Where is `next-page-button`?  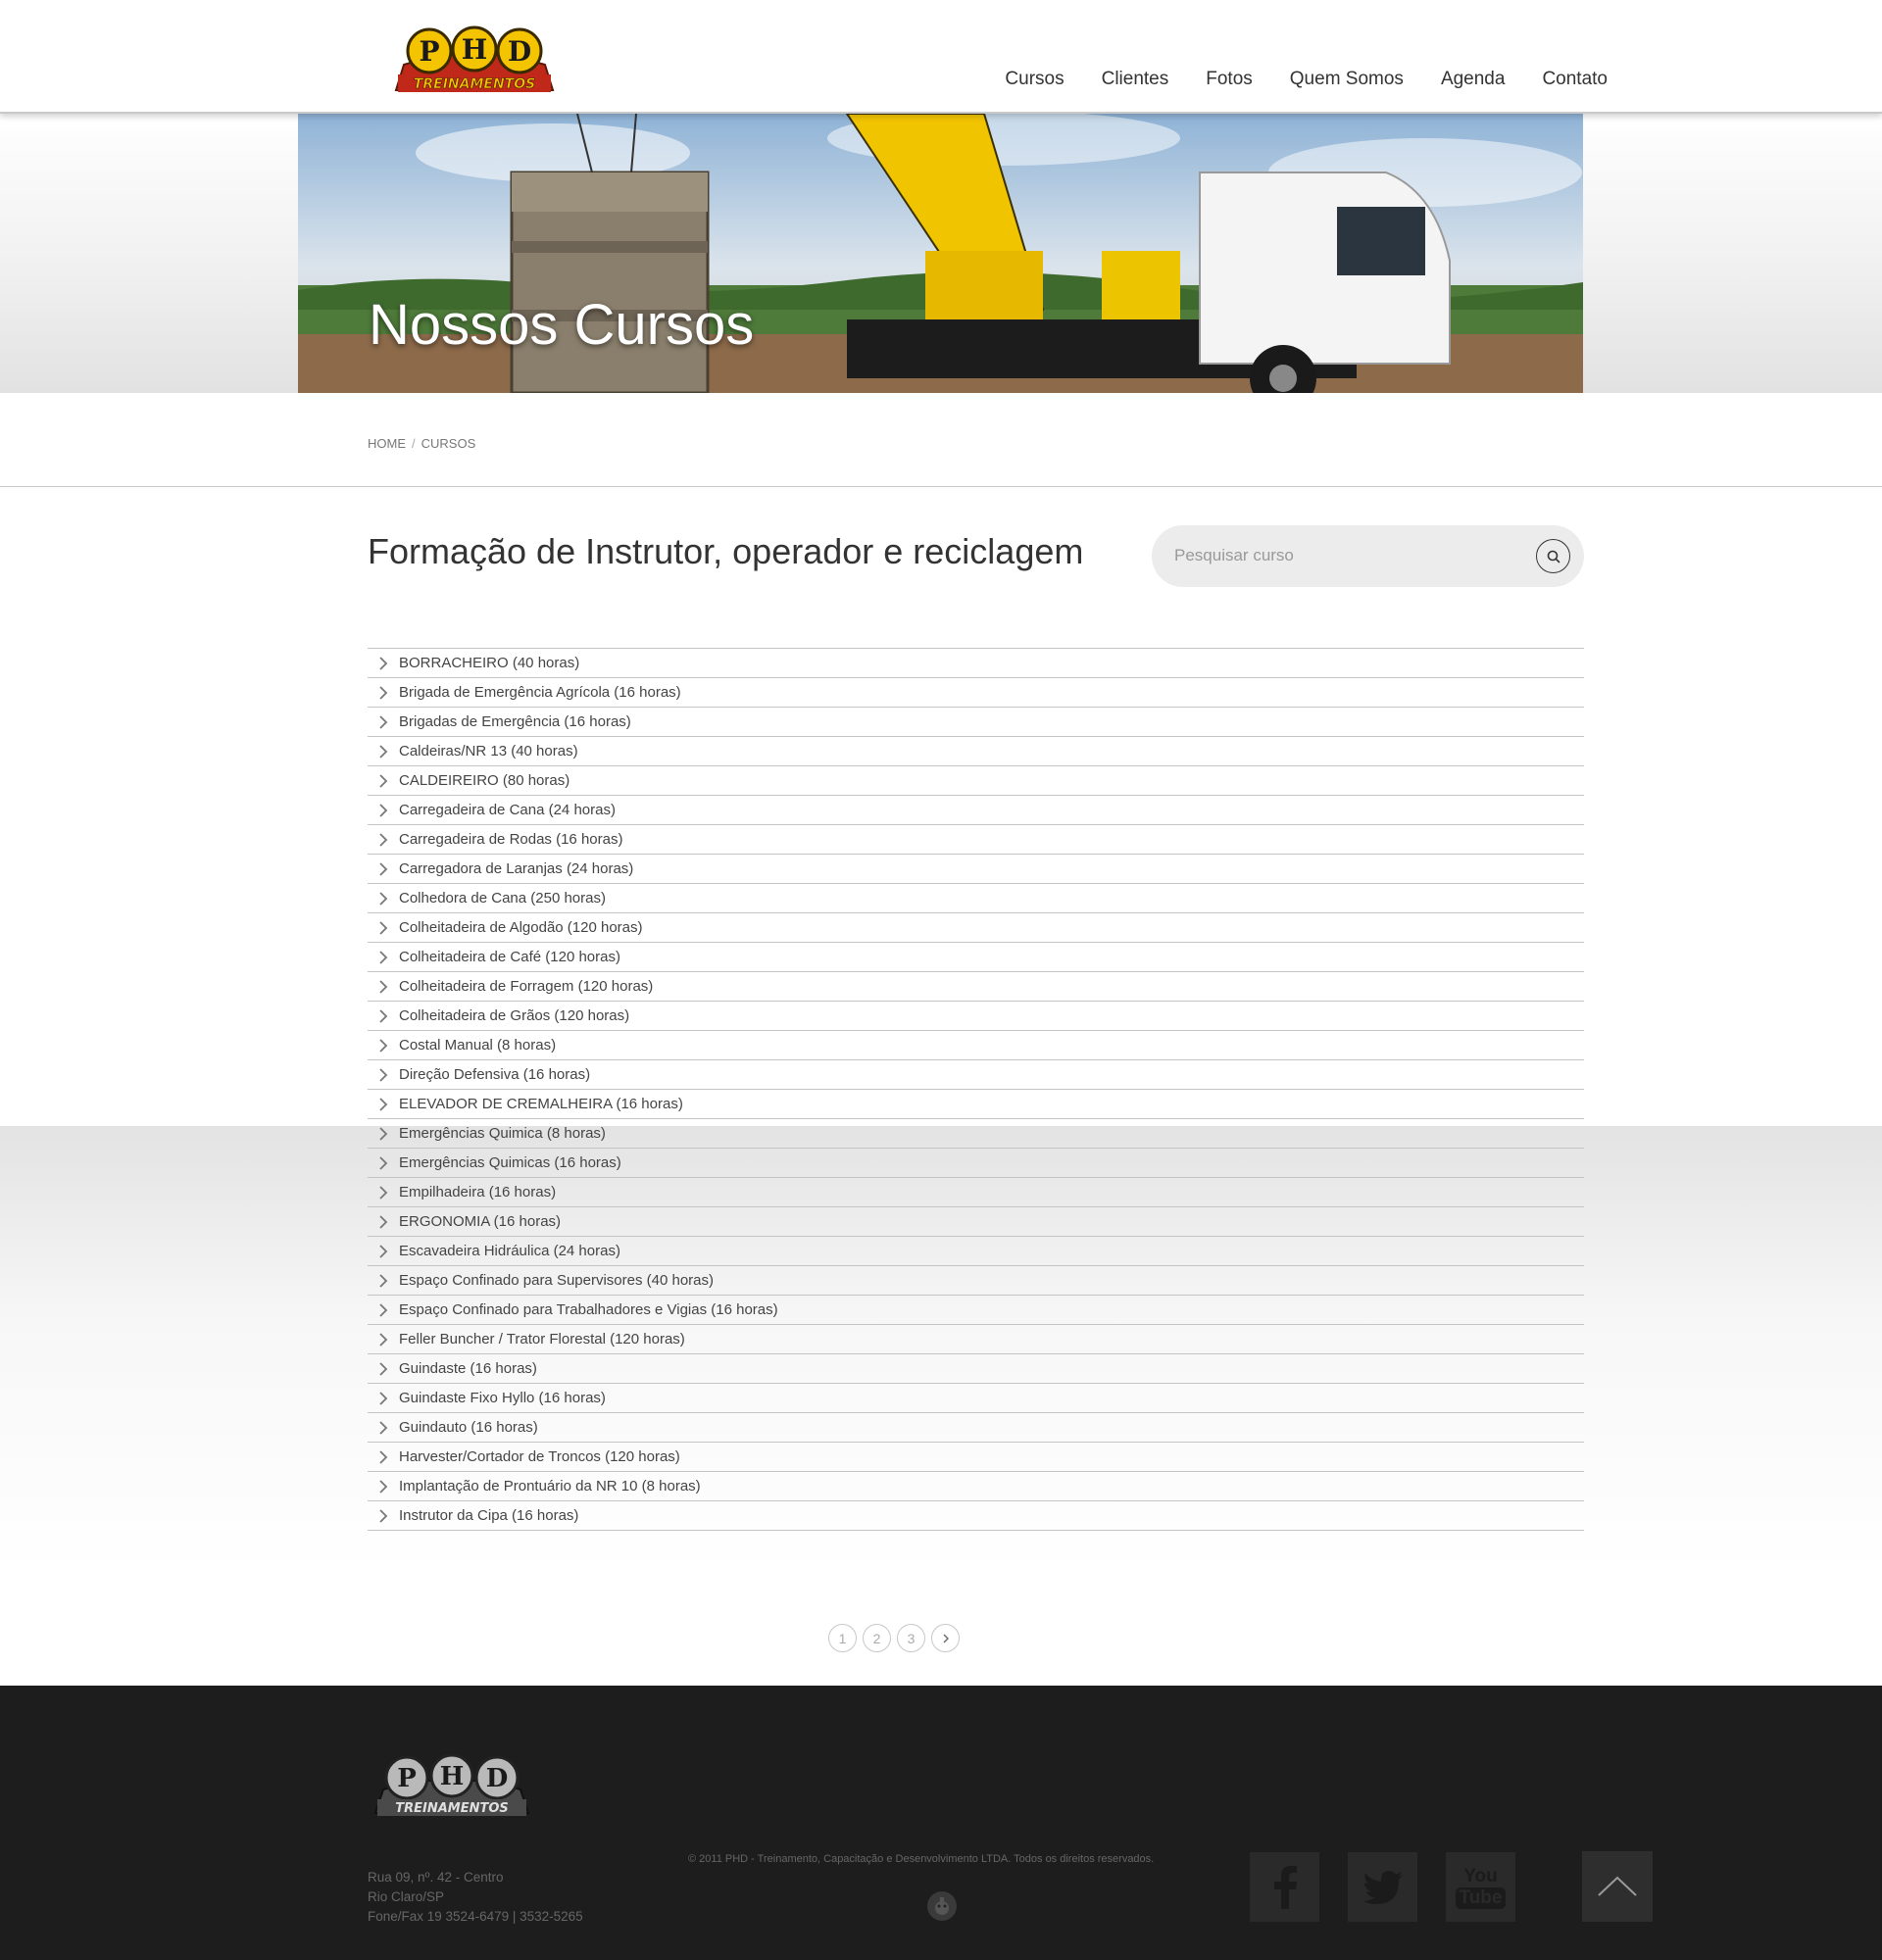
next-page-button is located at coordinates (946, 1638).